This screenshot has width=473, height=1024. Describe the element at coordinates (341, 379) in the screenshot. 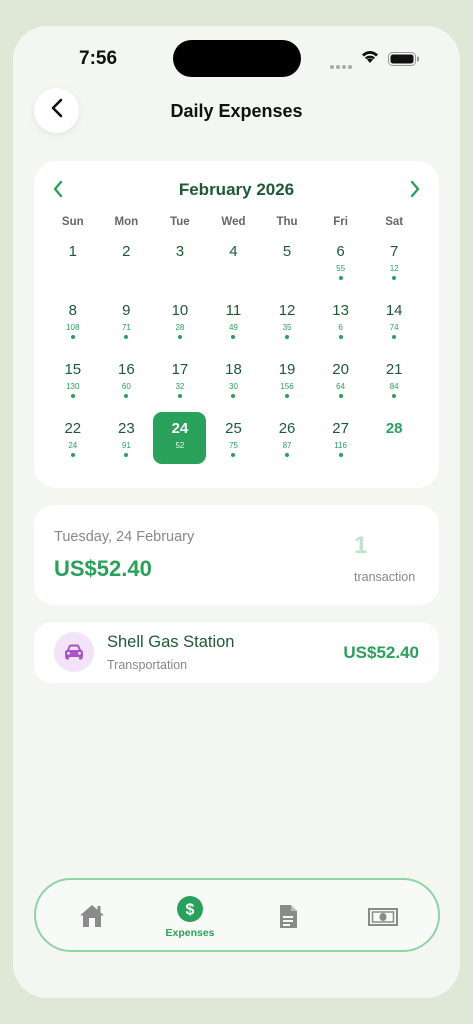

I see `calendar-day-20: 20 64` at that location.